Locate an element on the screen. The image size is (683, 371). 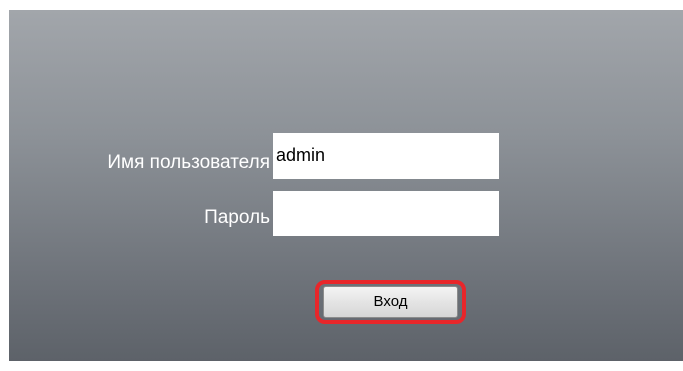
password-label: Пароль is located at coordinates (237, 217).